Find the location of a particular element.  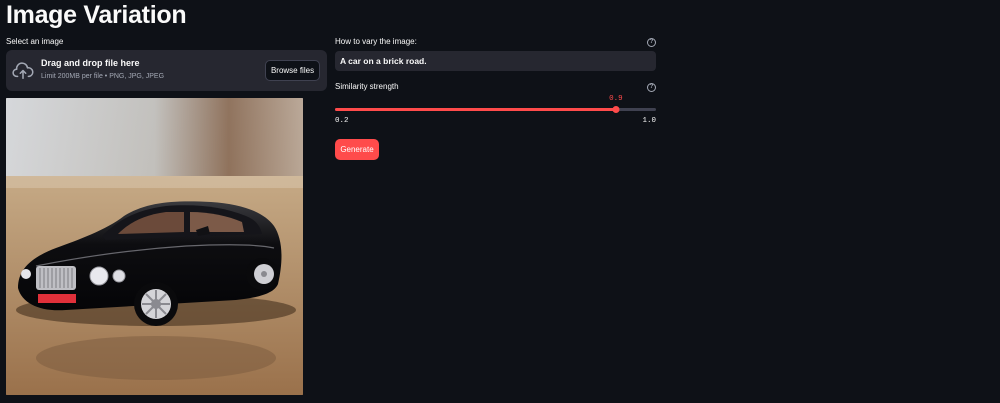

browse-files-button: Browse files is located at coordinates (292, 70).